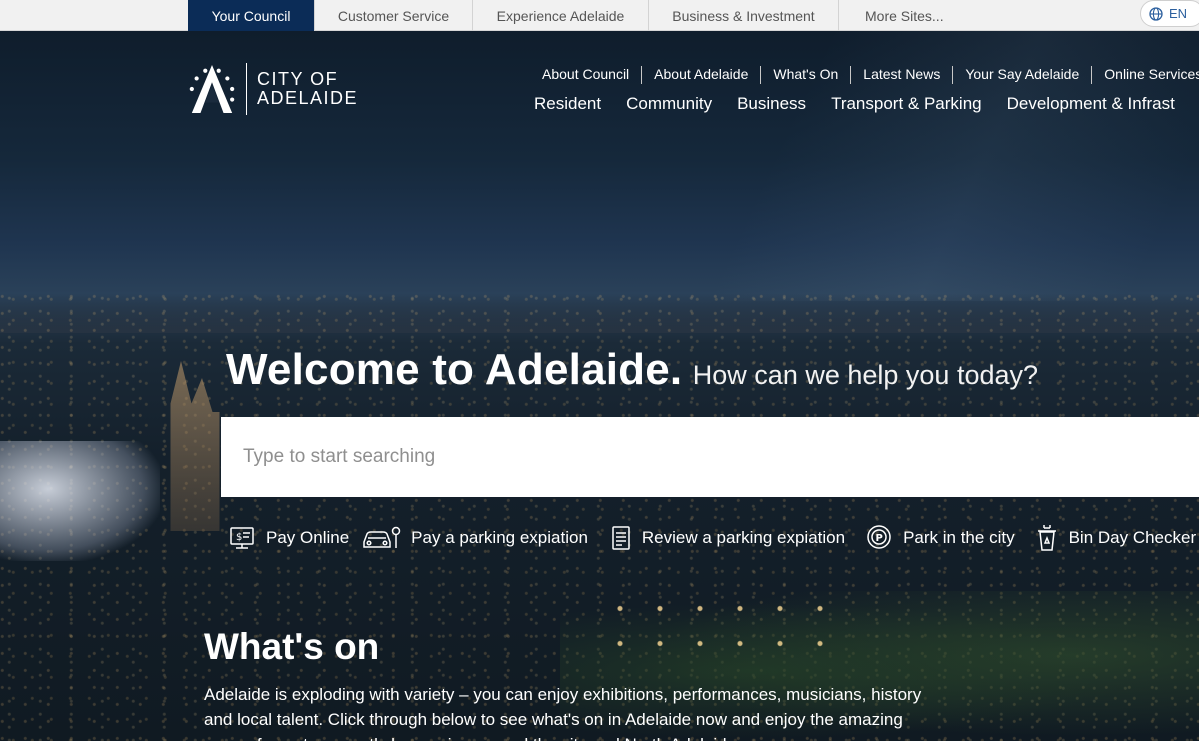 This screenshot has width=1199, height=741. Describe the element at coordinates (454, 369) in the screenshot. I see `welcome-title: Welcome to Adelaide.` at that location.